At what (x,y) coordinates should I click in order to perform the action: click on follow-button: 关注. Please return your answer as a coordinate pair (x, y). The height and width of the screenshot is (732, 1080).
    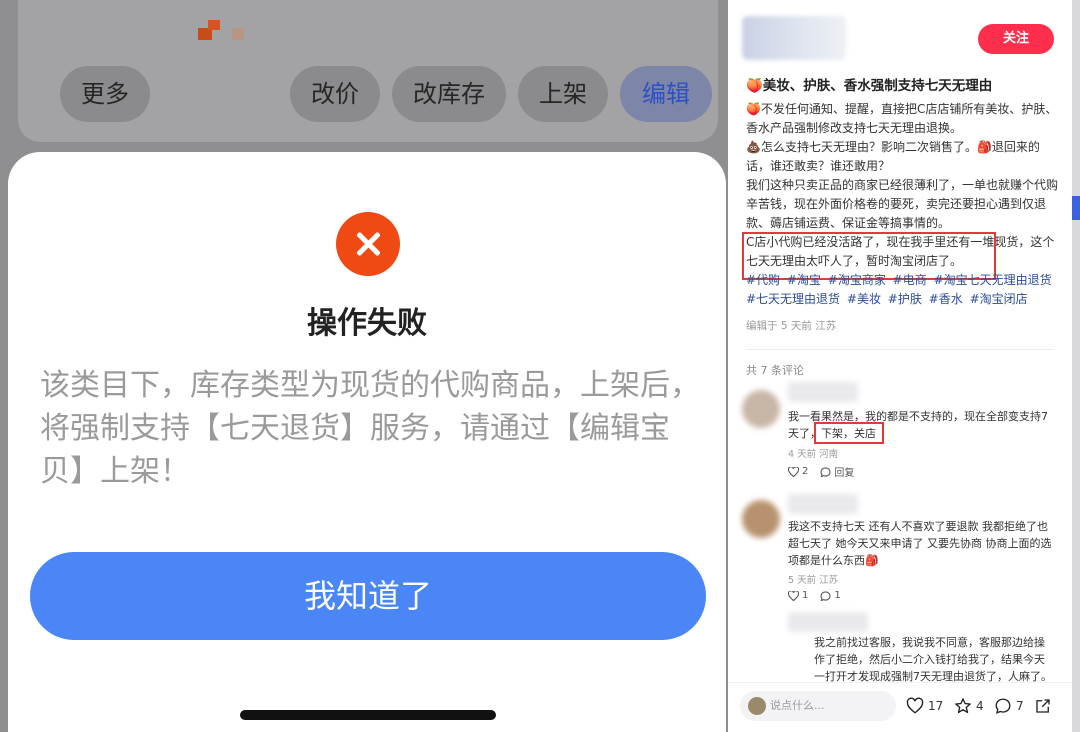
    Looking at the image, I should click on (1016, 39).